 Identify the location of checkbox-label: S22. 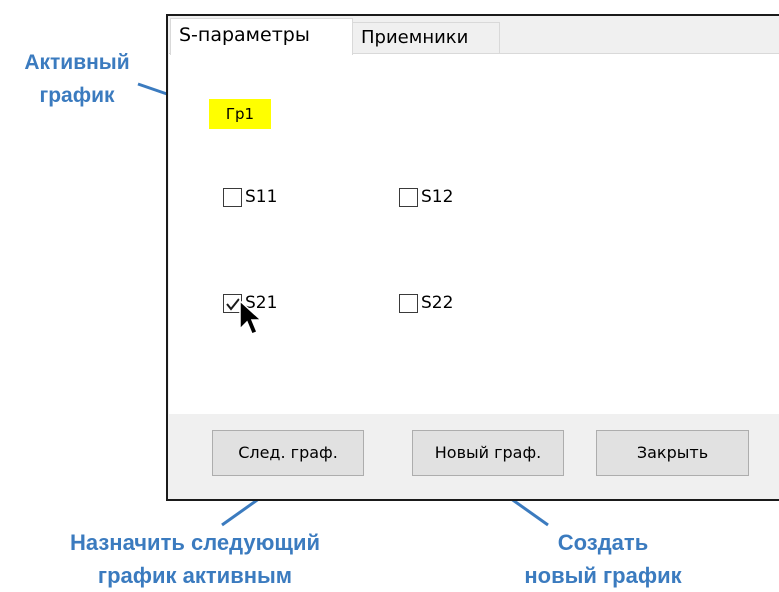
(437, 303).